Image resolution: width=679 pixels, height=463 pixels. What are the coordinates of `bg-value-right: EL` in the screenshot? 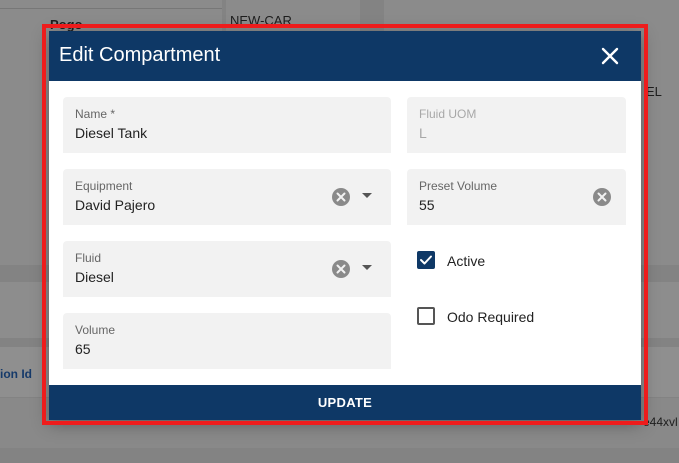 It's located at (654, 91).